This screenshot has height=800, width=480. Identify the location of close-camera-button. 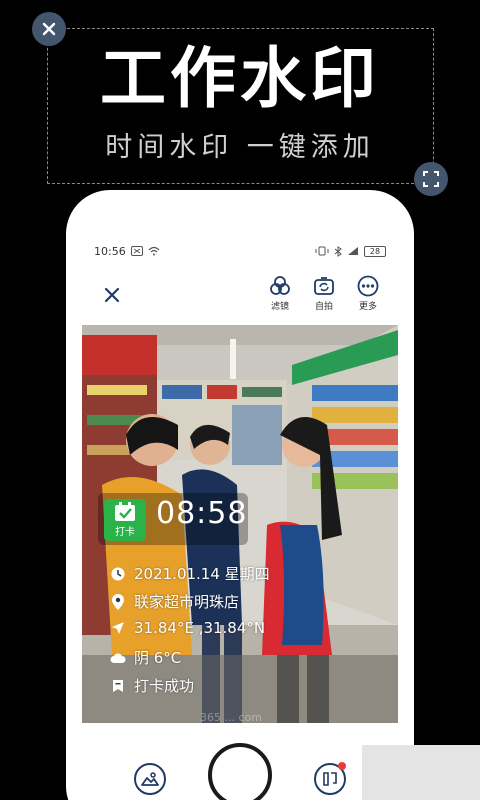
(112, 295).